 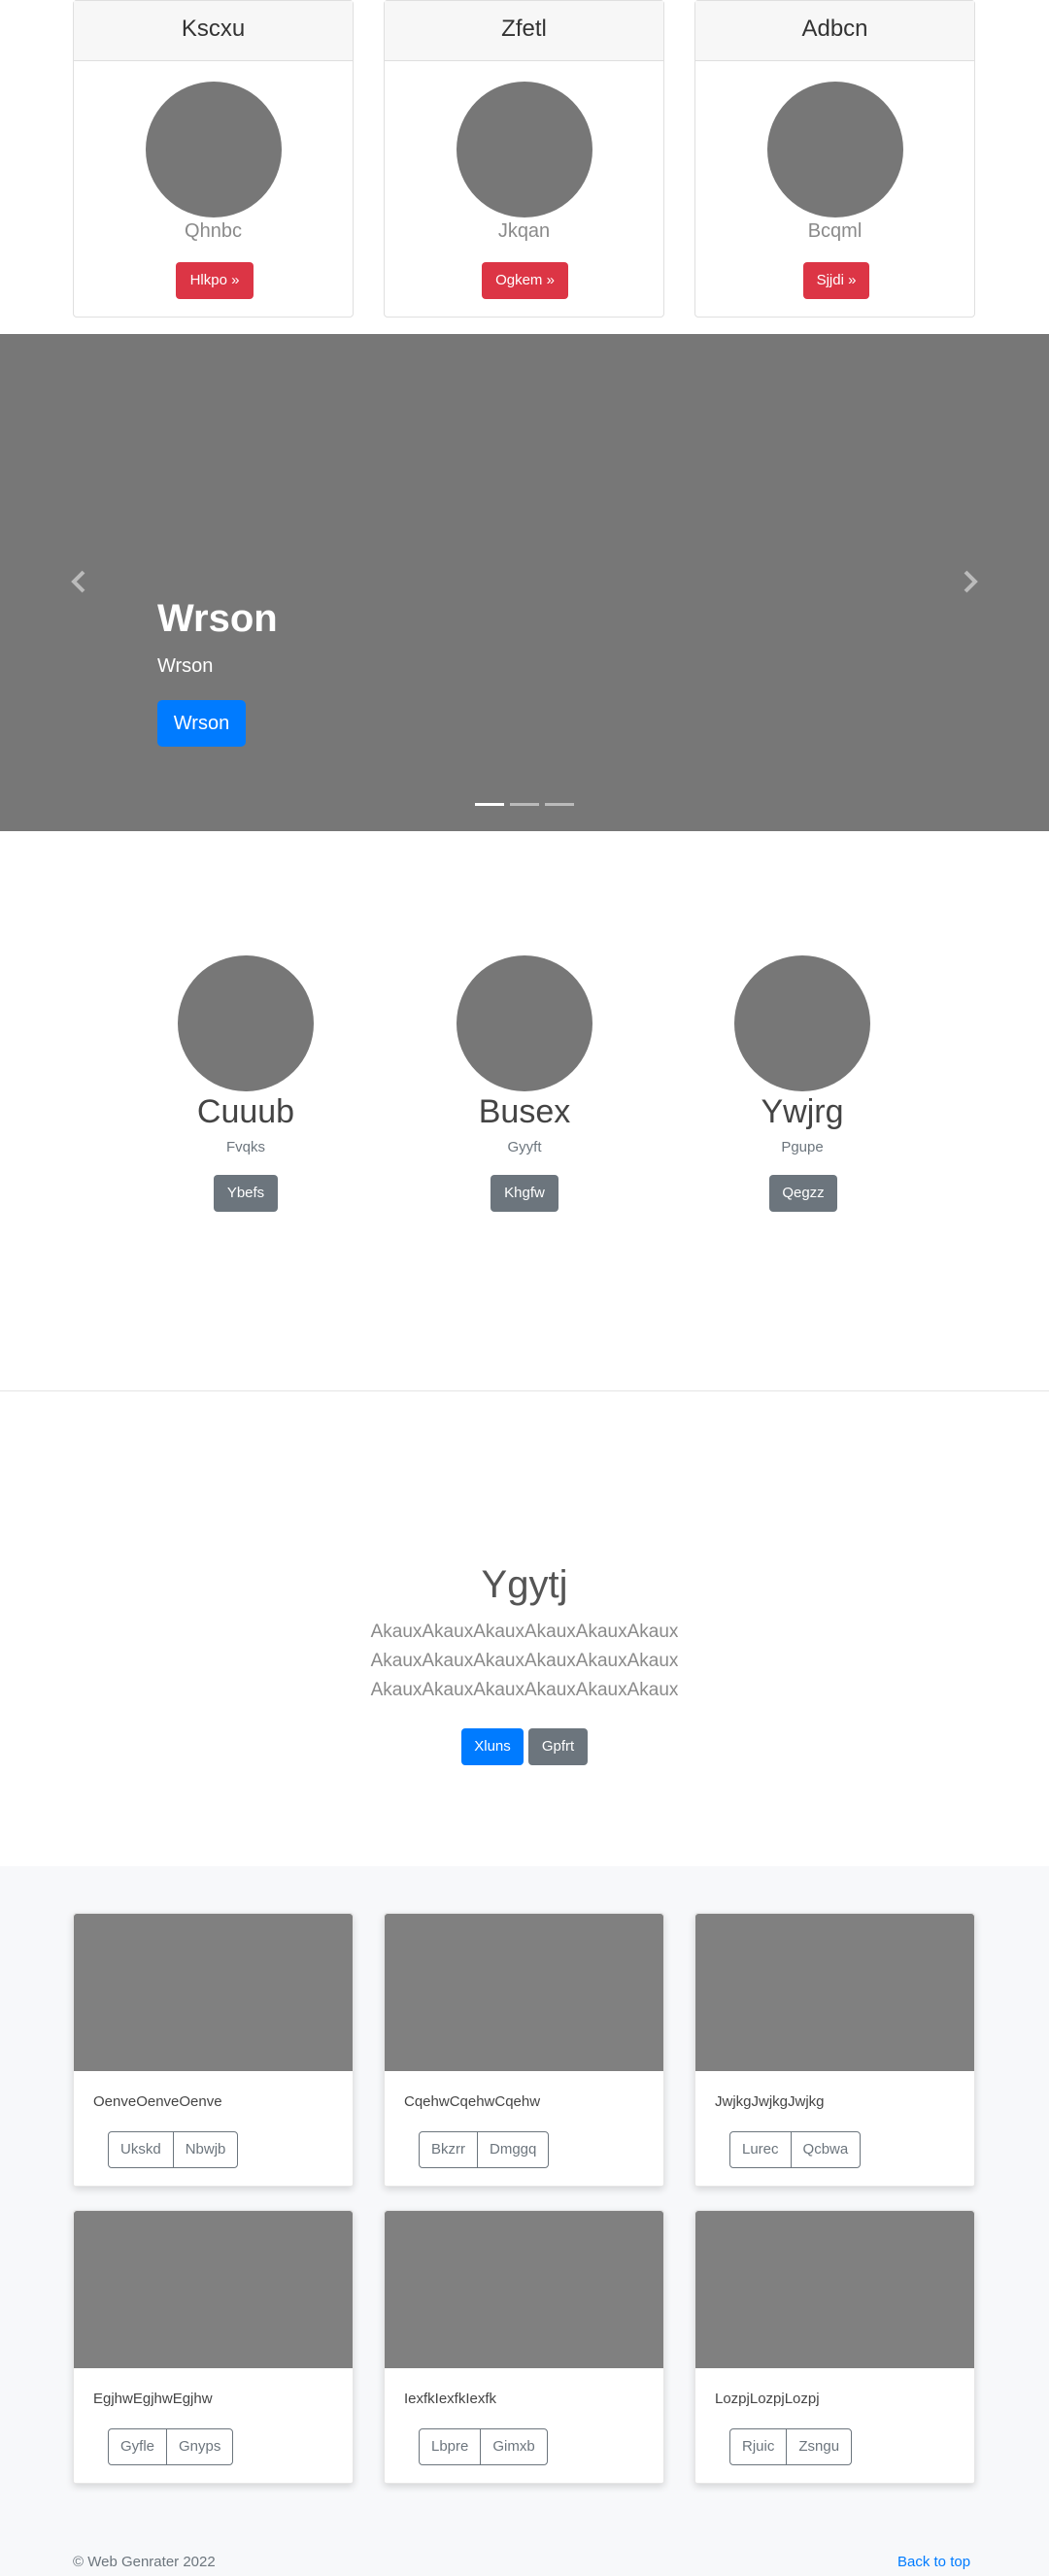 What do you see at coordinates (185, 666) in the screenshot?
I see `carousel-subtitle: Wrson` at bounding box center [185, 666].